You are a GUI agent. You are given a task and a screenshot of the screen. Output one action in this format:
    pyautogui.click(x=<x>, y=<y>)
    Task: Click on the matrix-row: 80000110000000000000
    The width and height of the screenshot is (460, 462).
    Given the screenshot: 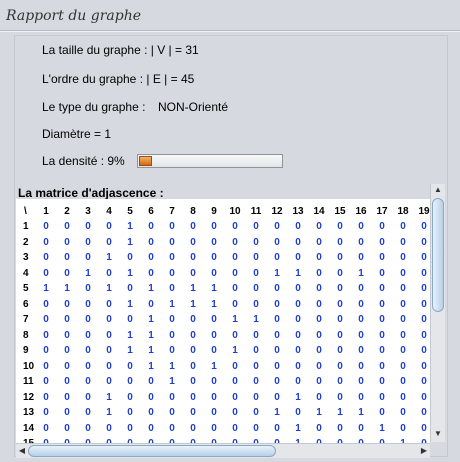 What is the action you would take?
    pyautogui.click(x=223, y=335)
    